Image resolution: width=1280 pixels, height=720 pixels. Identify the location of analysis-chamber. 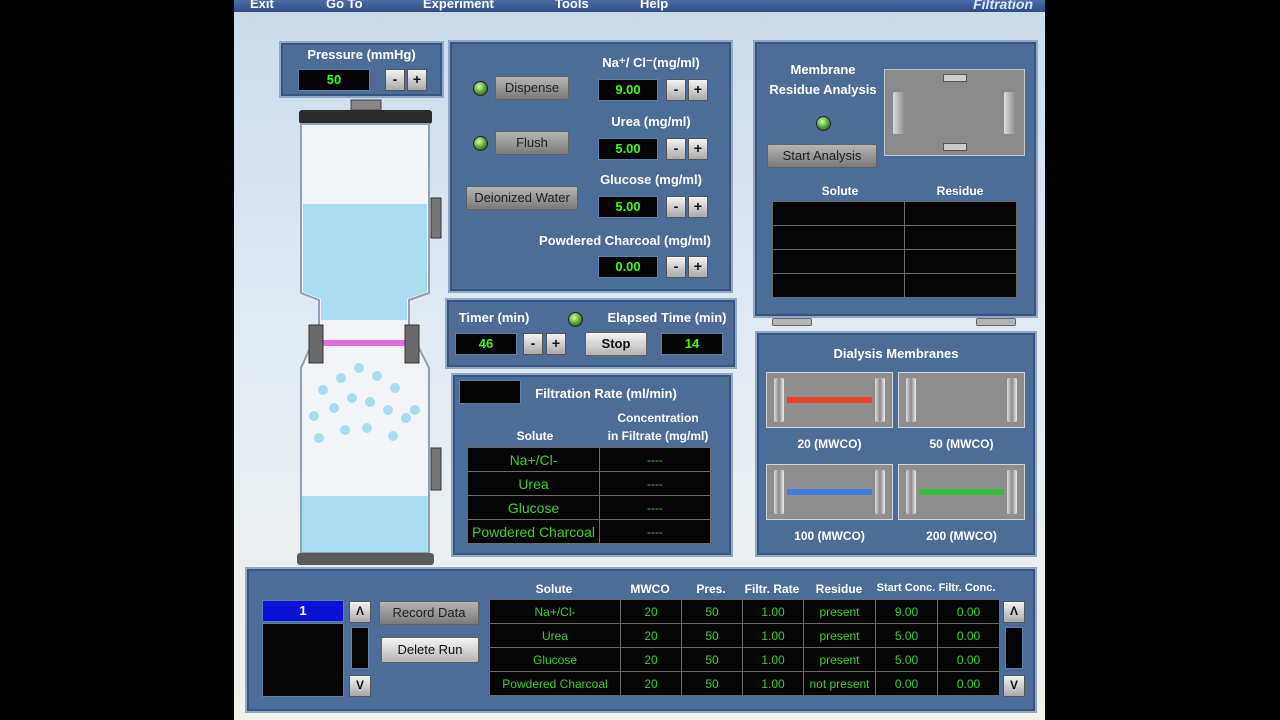
(954, 112).